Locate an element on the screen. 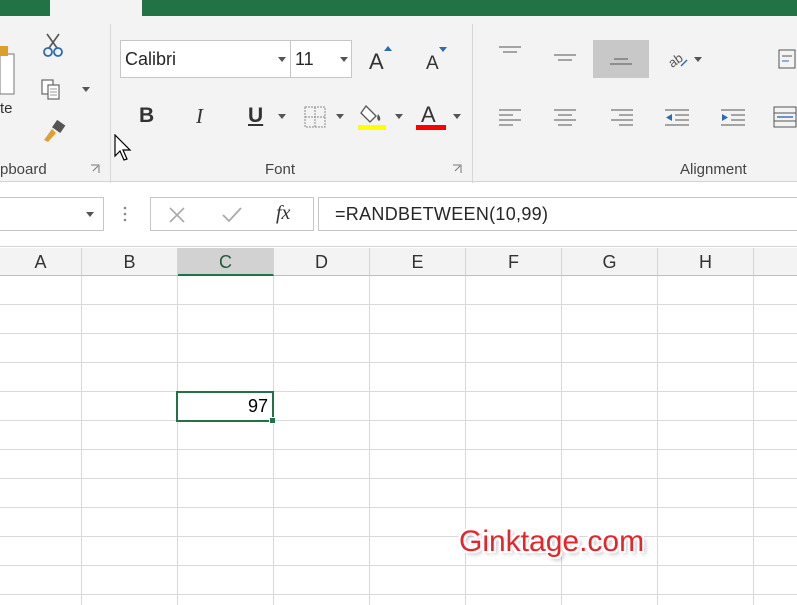 Image resolution: width=797 pixels, height=605 pixels. orientation-dropdown-arrow is located at coordinates (698, 59).